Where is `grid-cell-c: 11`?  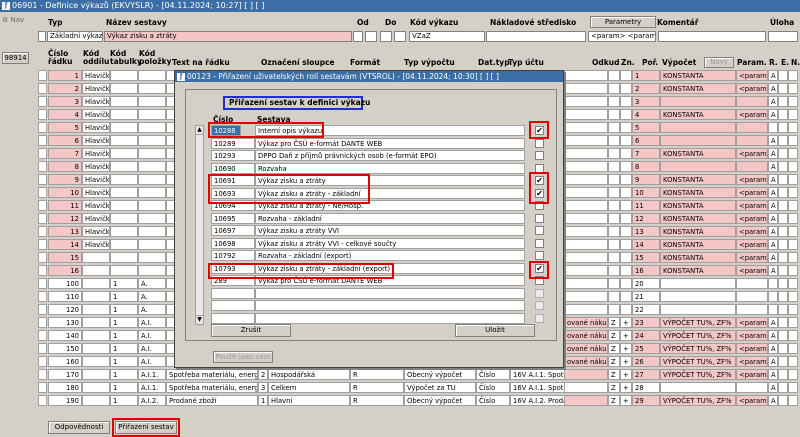 grid-cell-c: 11 is located at coordinates (65, 205).